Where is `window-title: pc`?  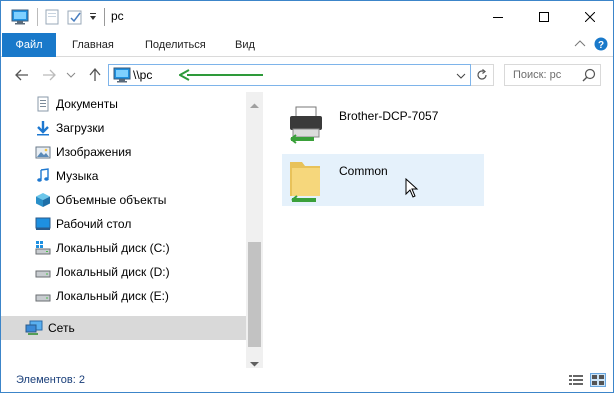
window-title: pc is located at coordinates (117, 16).